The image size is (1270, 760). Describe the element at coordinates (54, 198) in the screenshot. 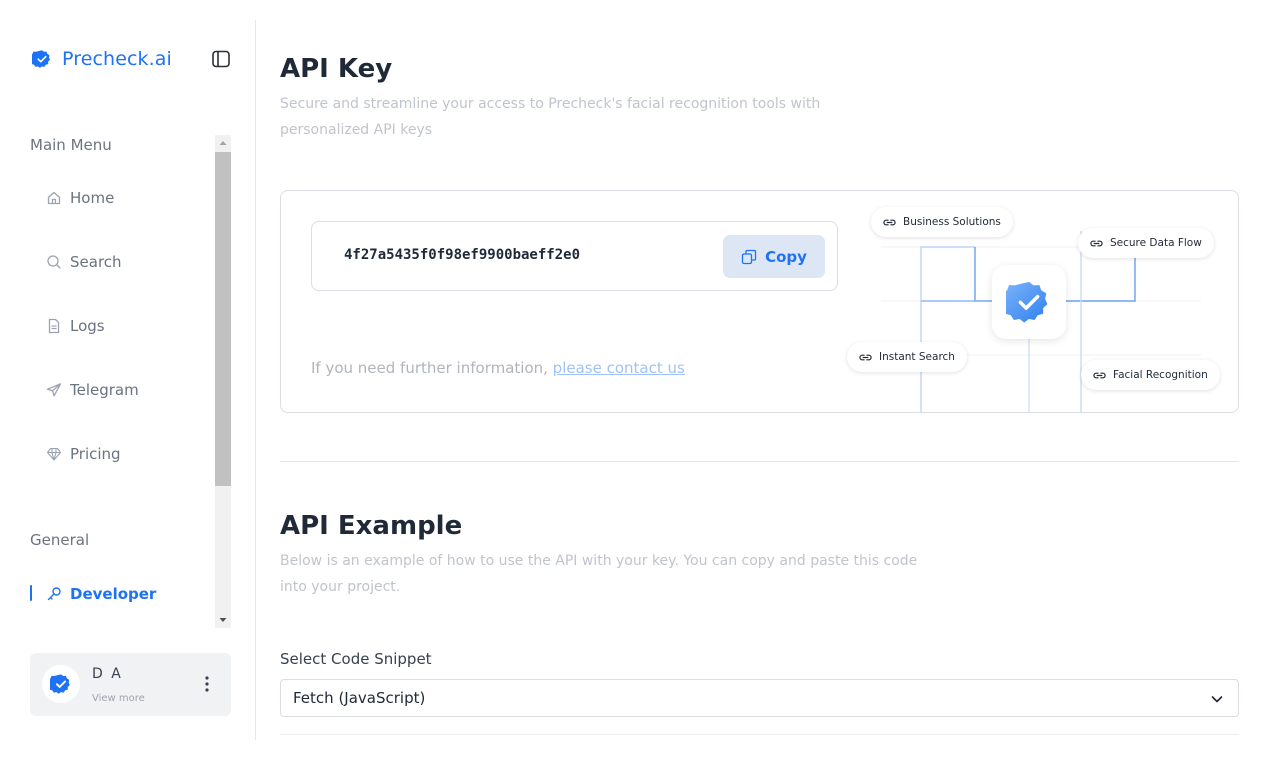

I see `home-icon` at that location.